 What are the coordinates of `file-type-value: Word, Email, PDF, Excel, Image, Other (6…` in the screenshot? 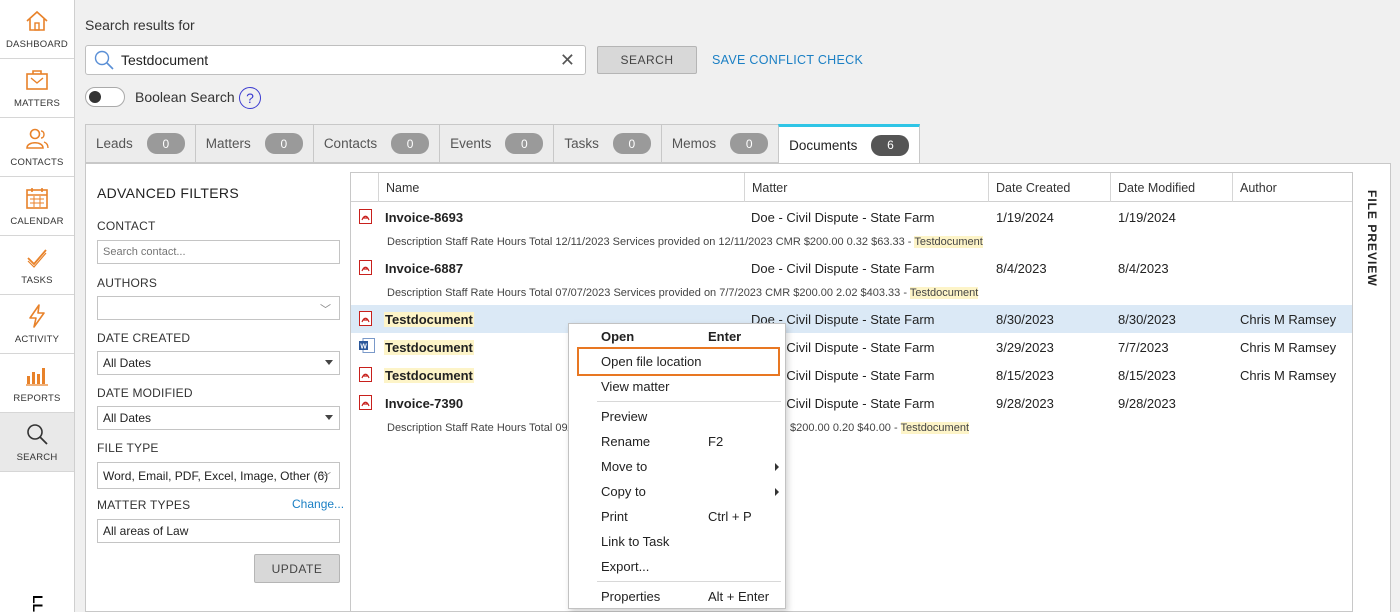 It's located at (216, 475).